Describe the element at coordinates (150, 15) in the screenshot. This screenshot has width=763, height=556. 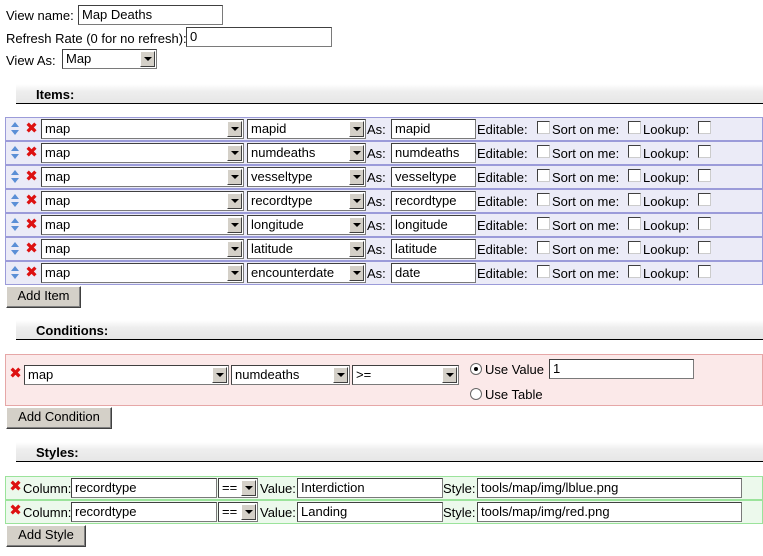
I see `view-name-input: Map Deaths` at that location.